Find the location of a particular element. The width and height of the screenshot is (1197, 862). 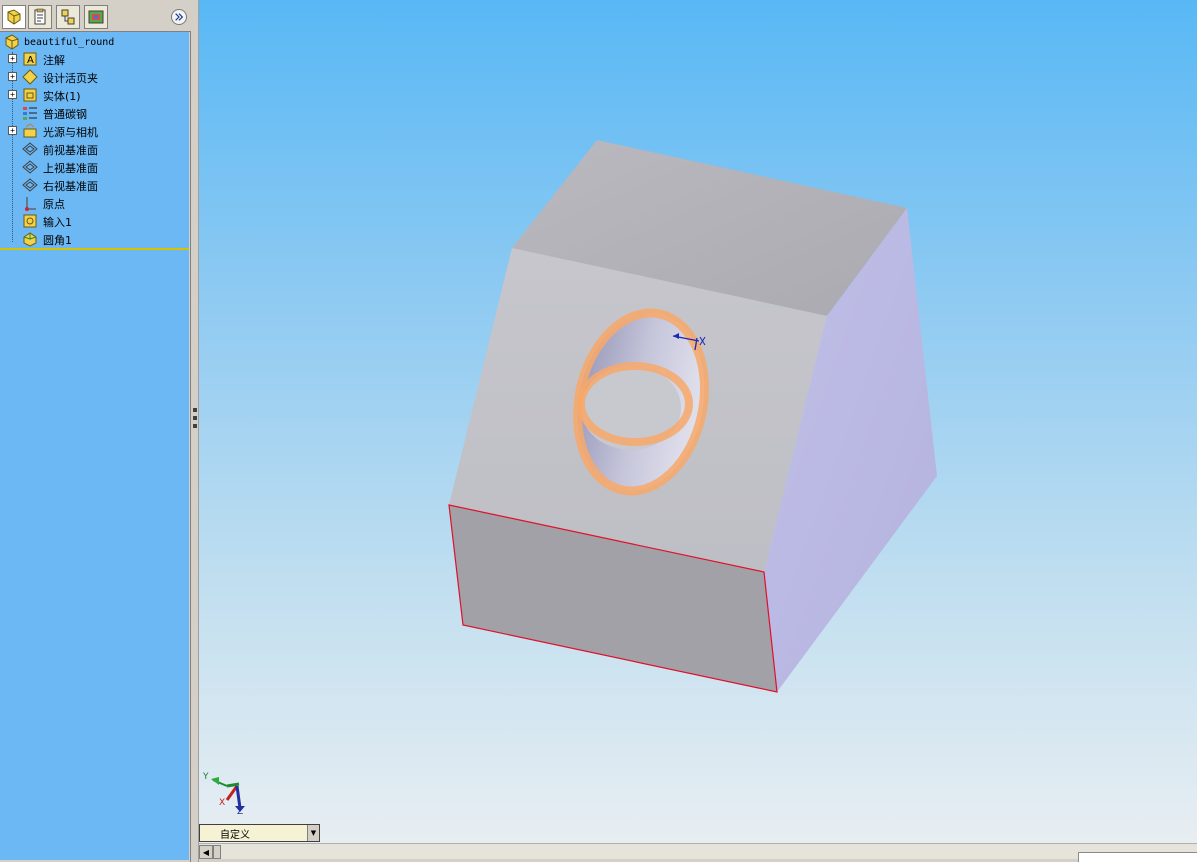

display-icon is located at coordinates (96, 17).